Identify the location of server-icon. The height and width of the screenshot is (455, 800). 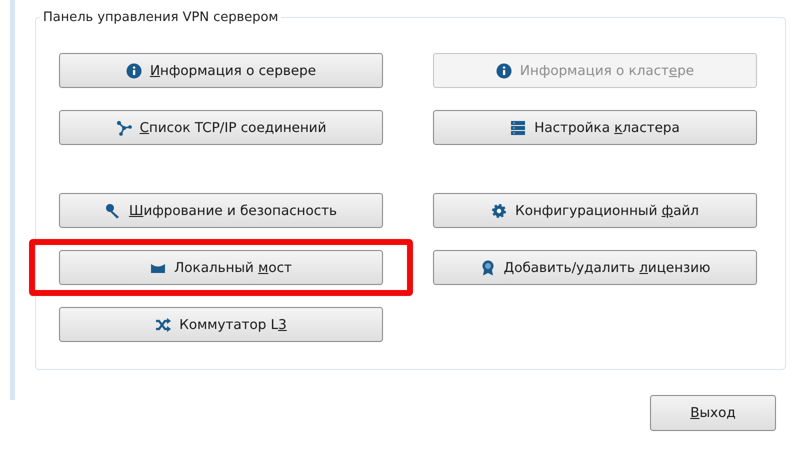
(518, 128).